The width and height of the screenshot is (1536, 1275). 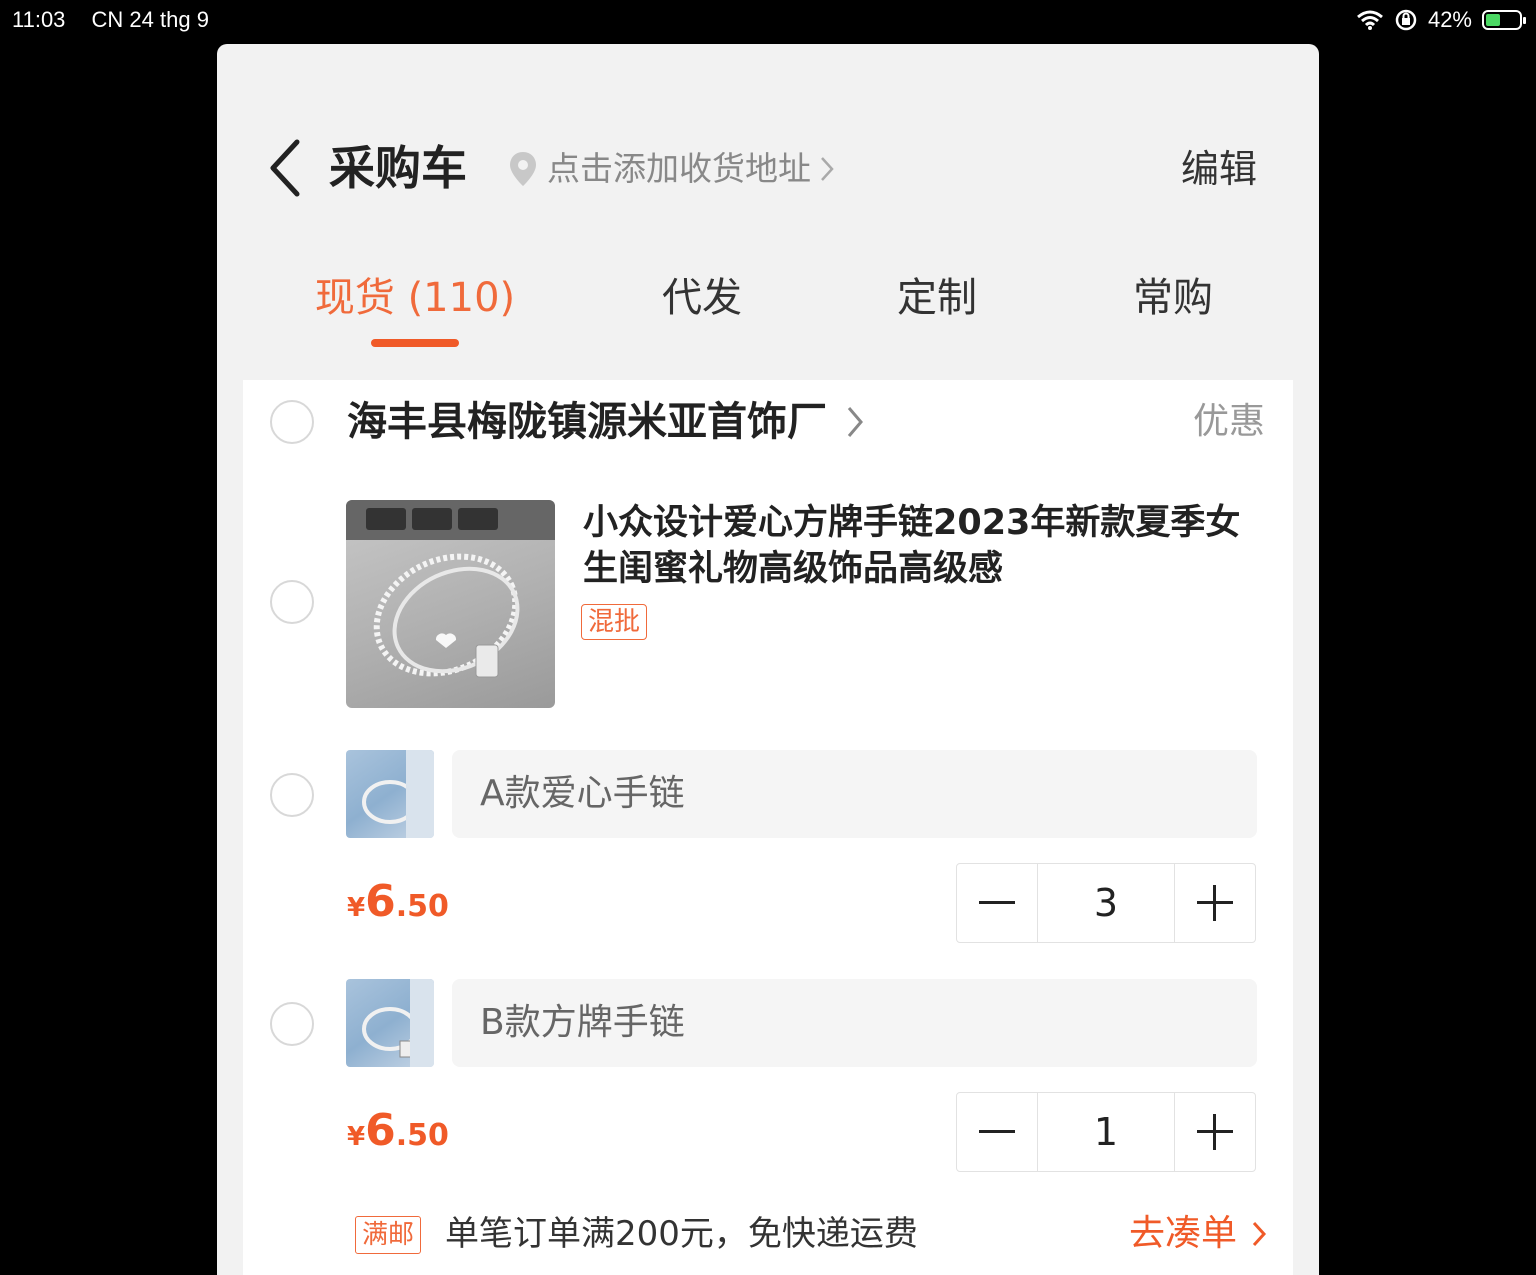 I want to click on quantity-stepper: 3, so click(x=1106, y=903).